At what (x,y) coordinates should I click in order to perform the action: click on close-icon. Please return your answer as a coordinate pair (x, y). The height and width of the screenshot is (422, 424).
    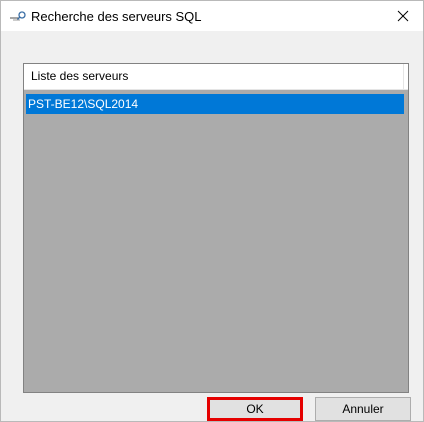
    Looking at the image, I should click on (403, 16).